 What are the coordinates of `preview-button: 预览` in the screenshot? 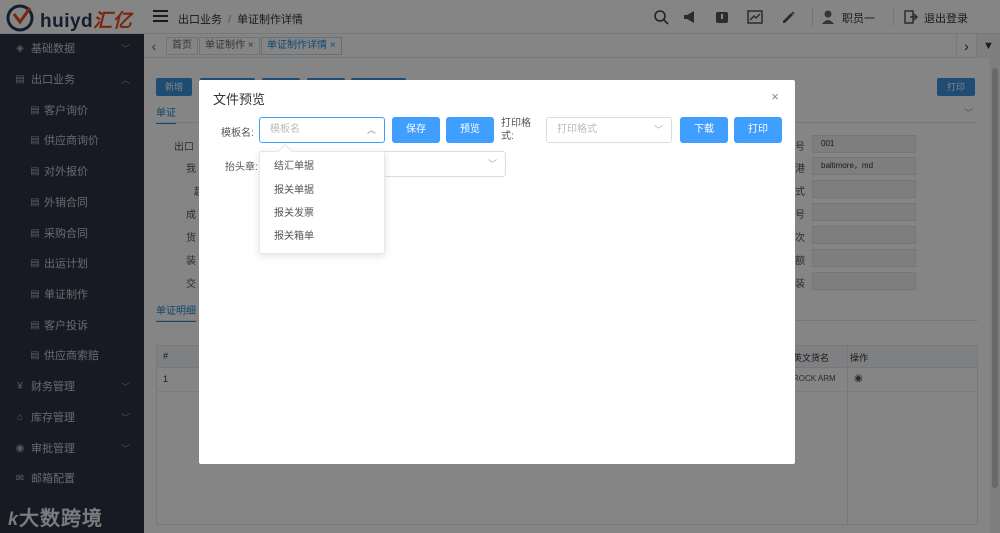 It's located at (470, 130).